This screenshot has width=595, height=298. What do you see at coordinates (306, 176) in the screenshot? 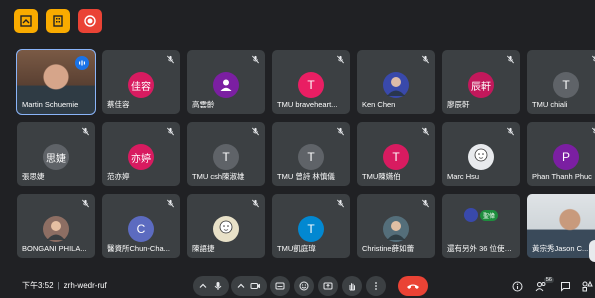
I see `participant-name: TMU 曾詩 林慎儀` at bounding box center [306, 176].